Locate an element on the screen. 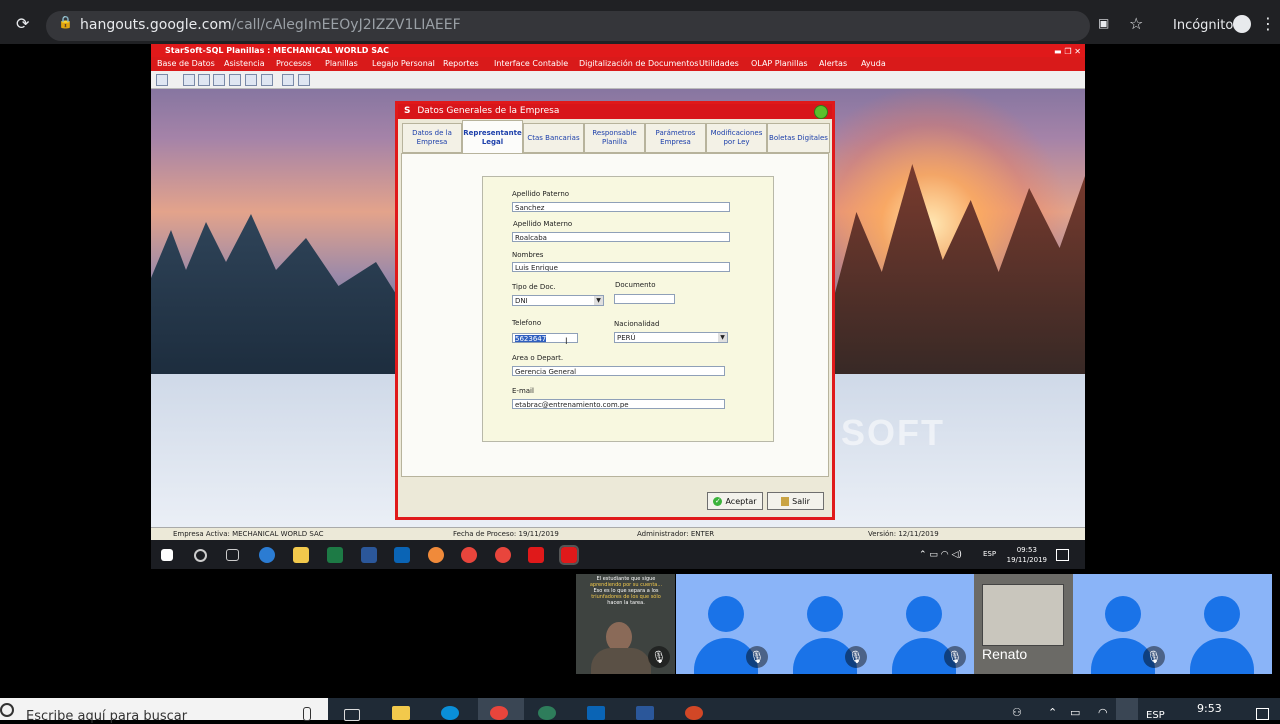  incognito-icon is located at coordinates (1242, 24).